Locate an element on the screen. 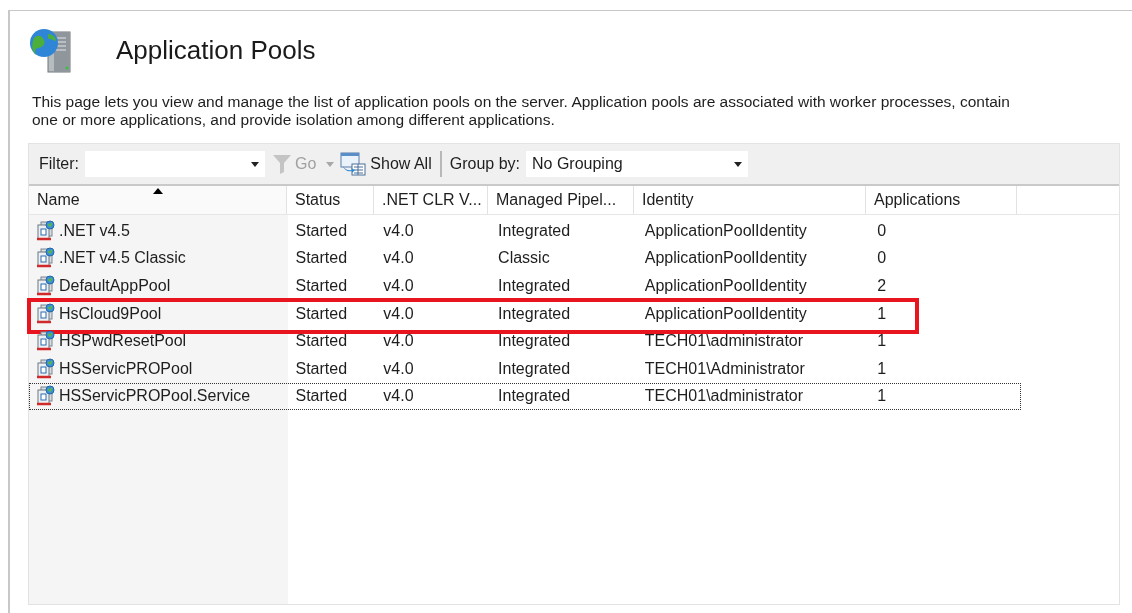 This screenshot has height=613, width=1132. table-cell: HsCloud9Pool is located at coordinates (110, 313).